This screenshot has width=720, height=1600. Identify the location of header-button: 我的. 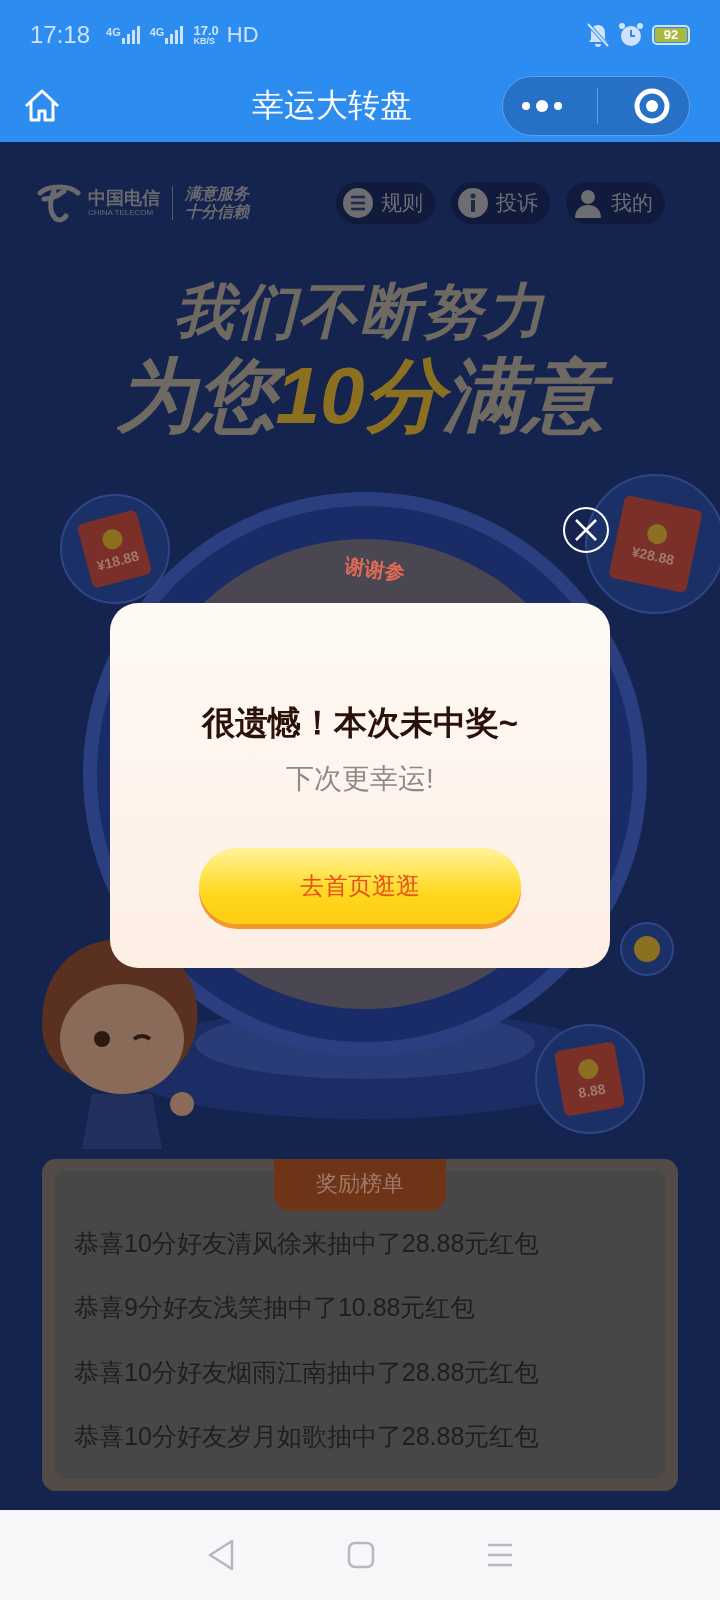
(615, 203).